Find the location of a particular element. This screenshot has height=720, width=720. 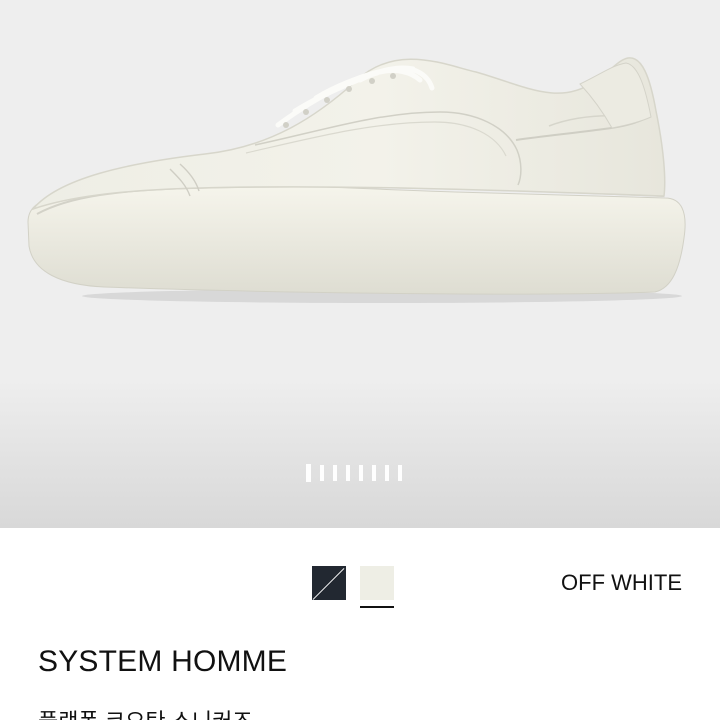

dark-color-swatch is located at coordinates (329, 583).